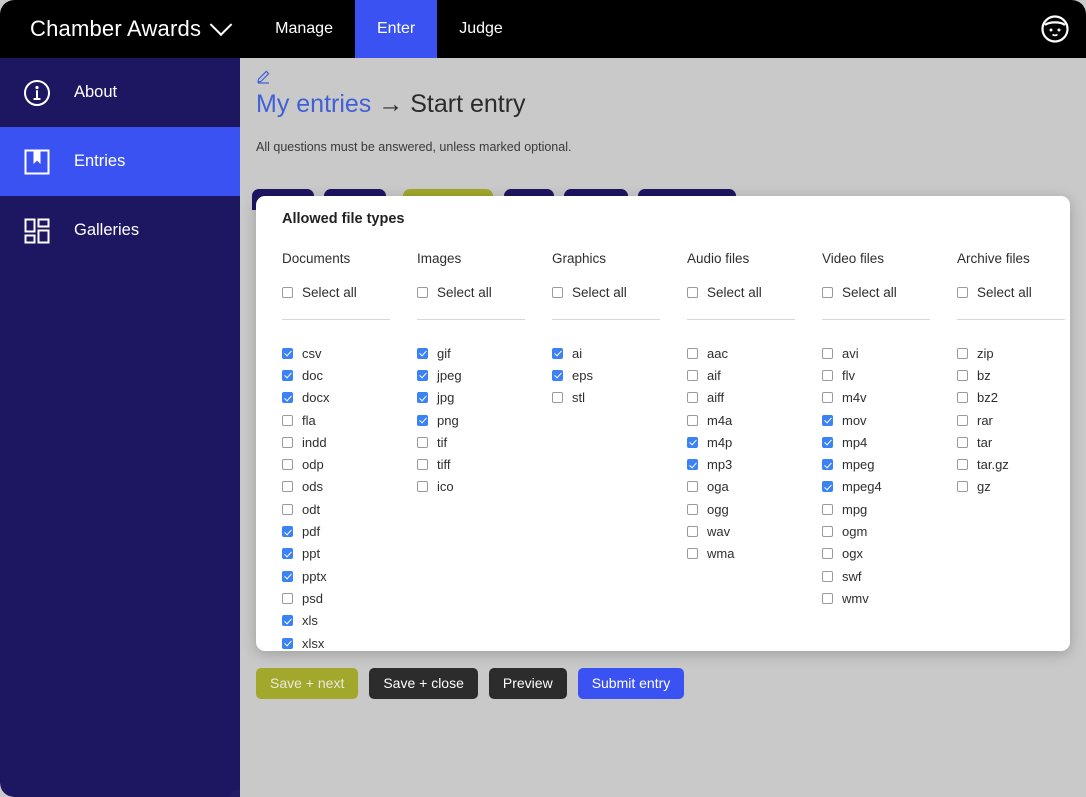 The height and width of the screenshot is (797, 1086). I want to click on file-type-option: ico, so click(484, 487).